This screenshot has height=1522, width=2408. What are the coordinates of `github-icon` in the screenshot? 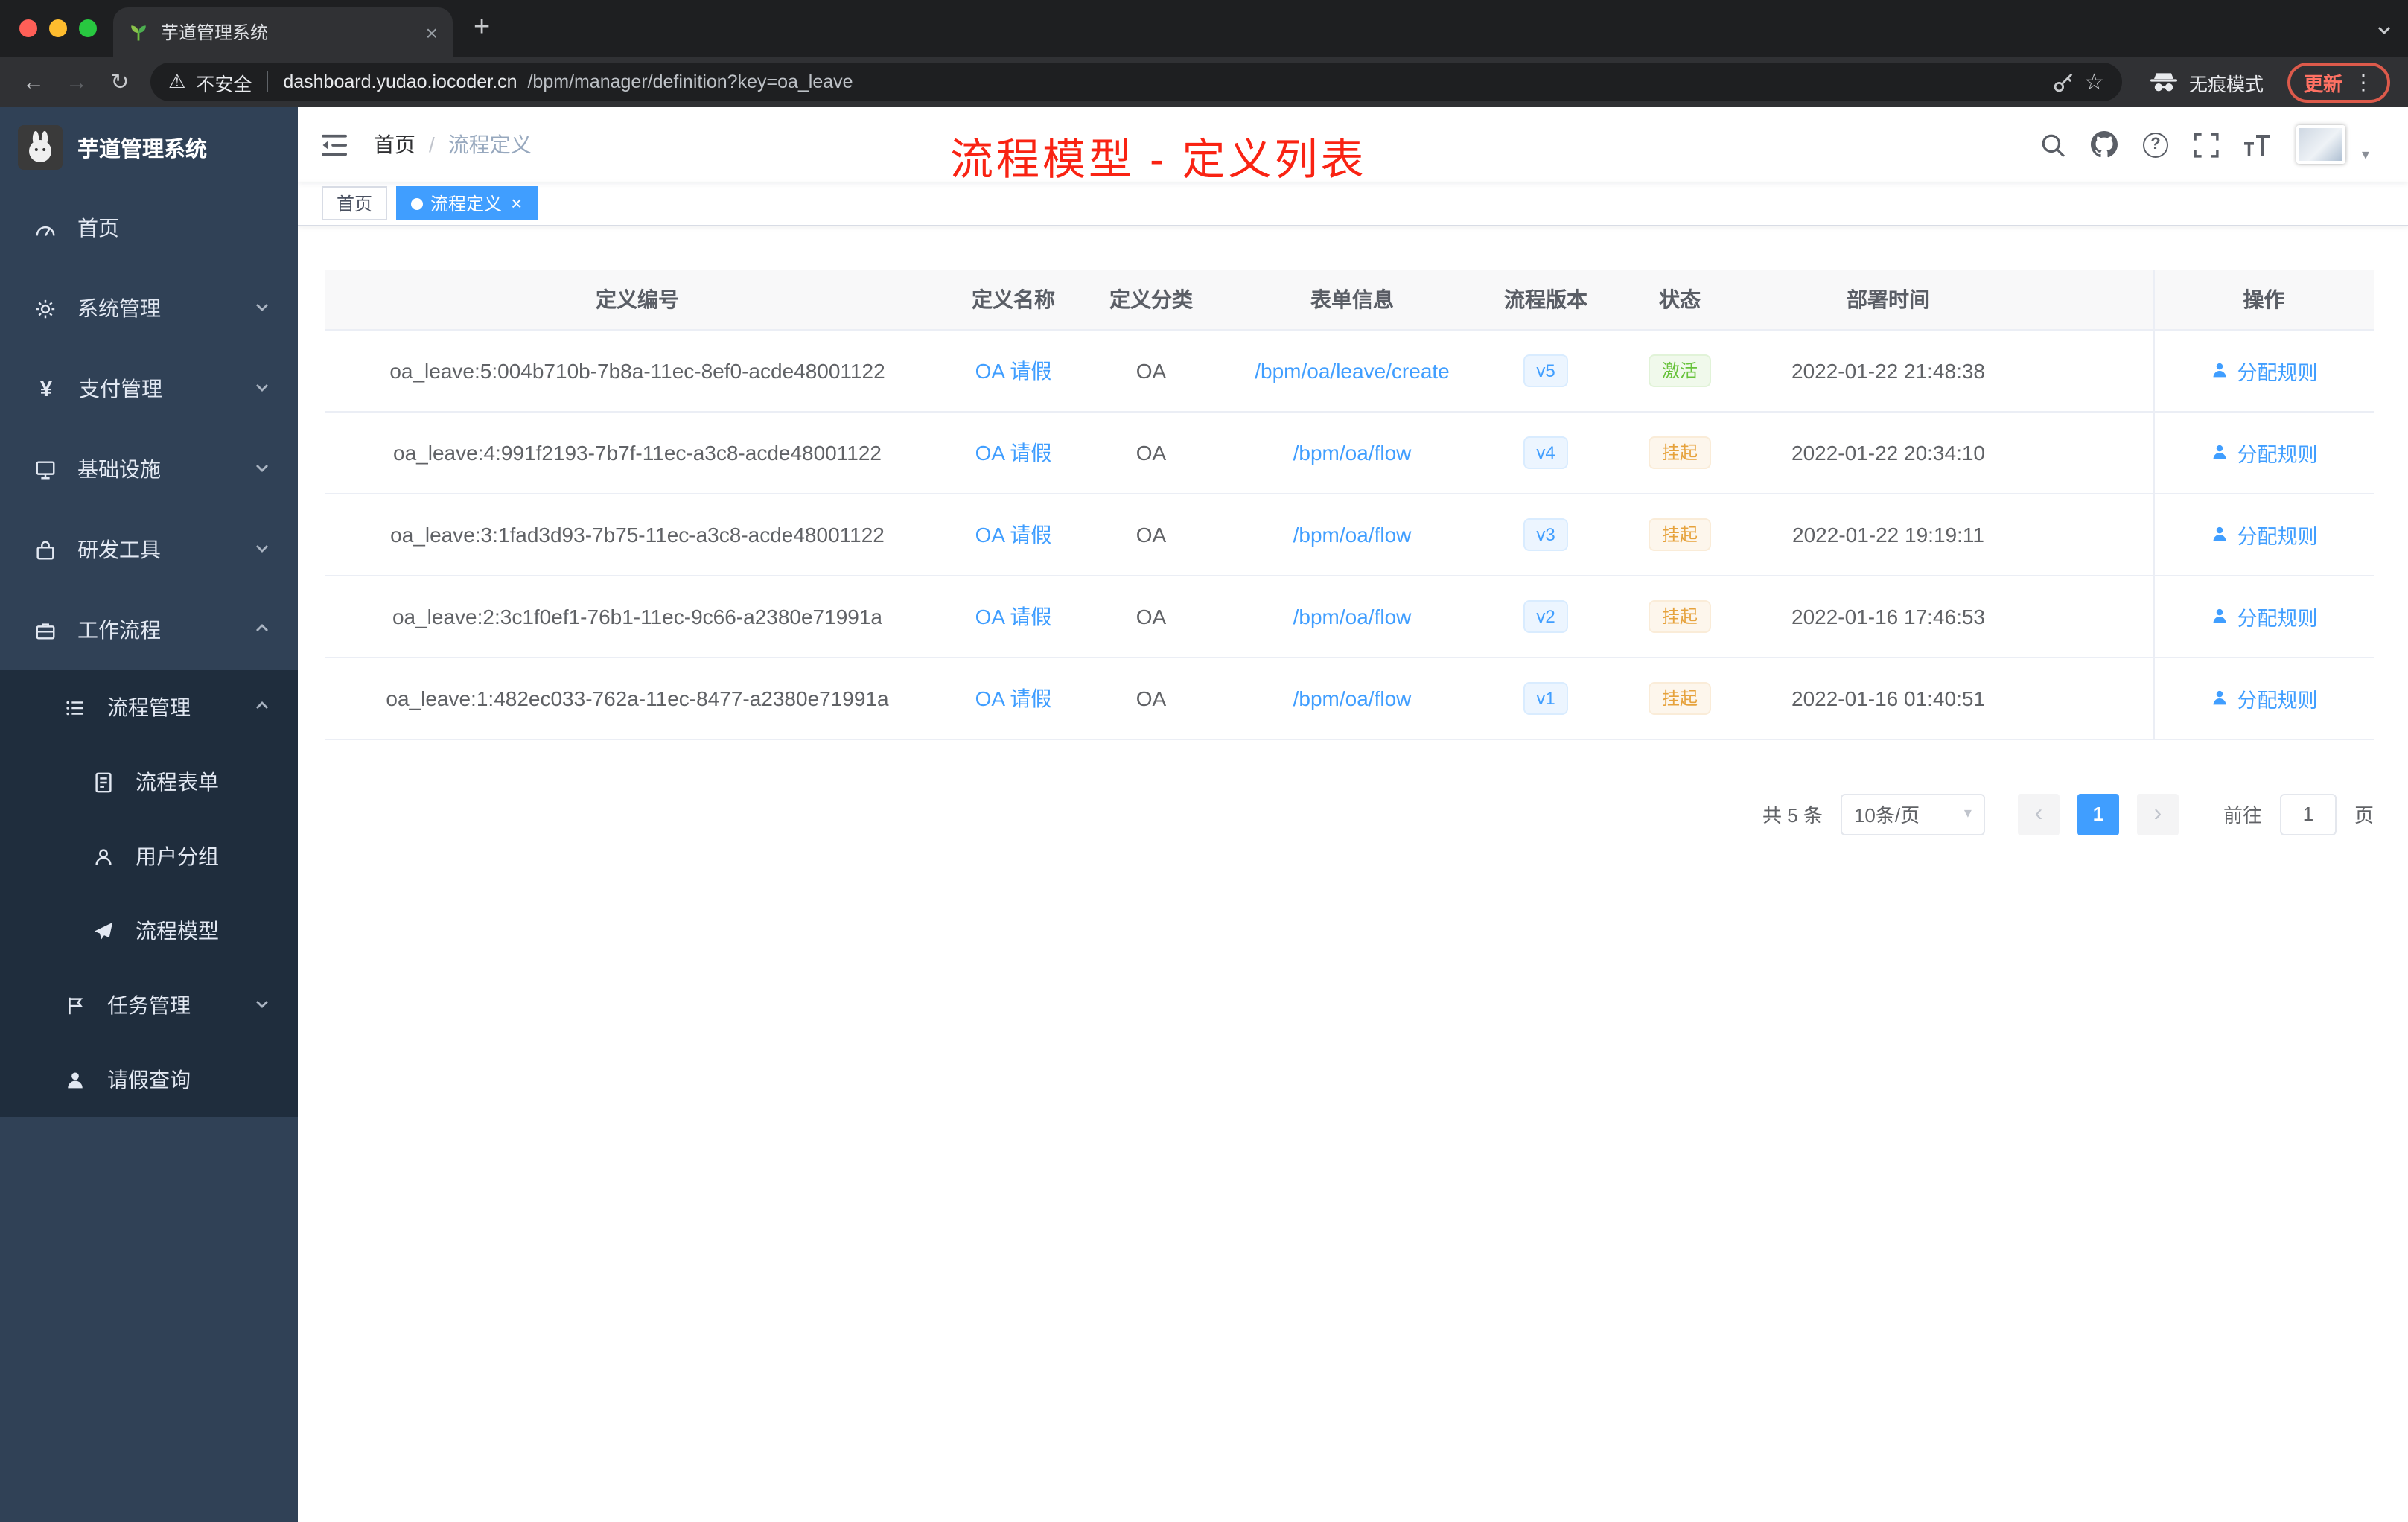 It's located at (2104, 144).